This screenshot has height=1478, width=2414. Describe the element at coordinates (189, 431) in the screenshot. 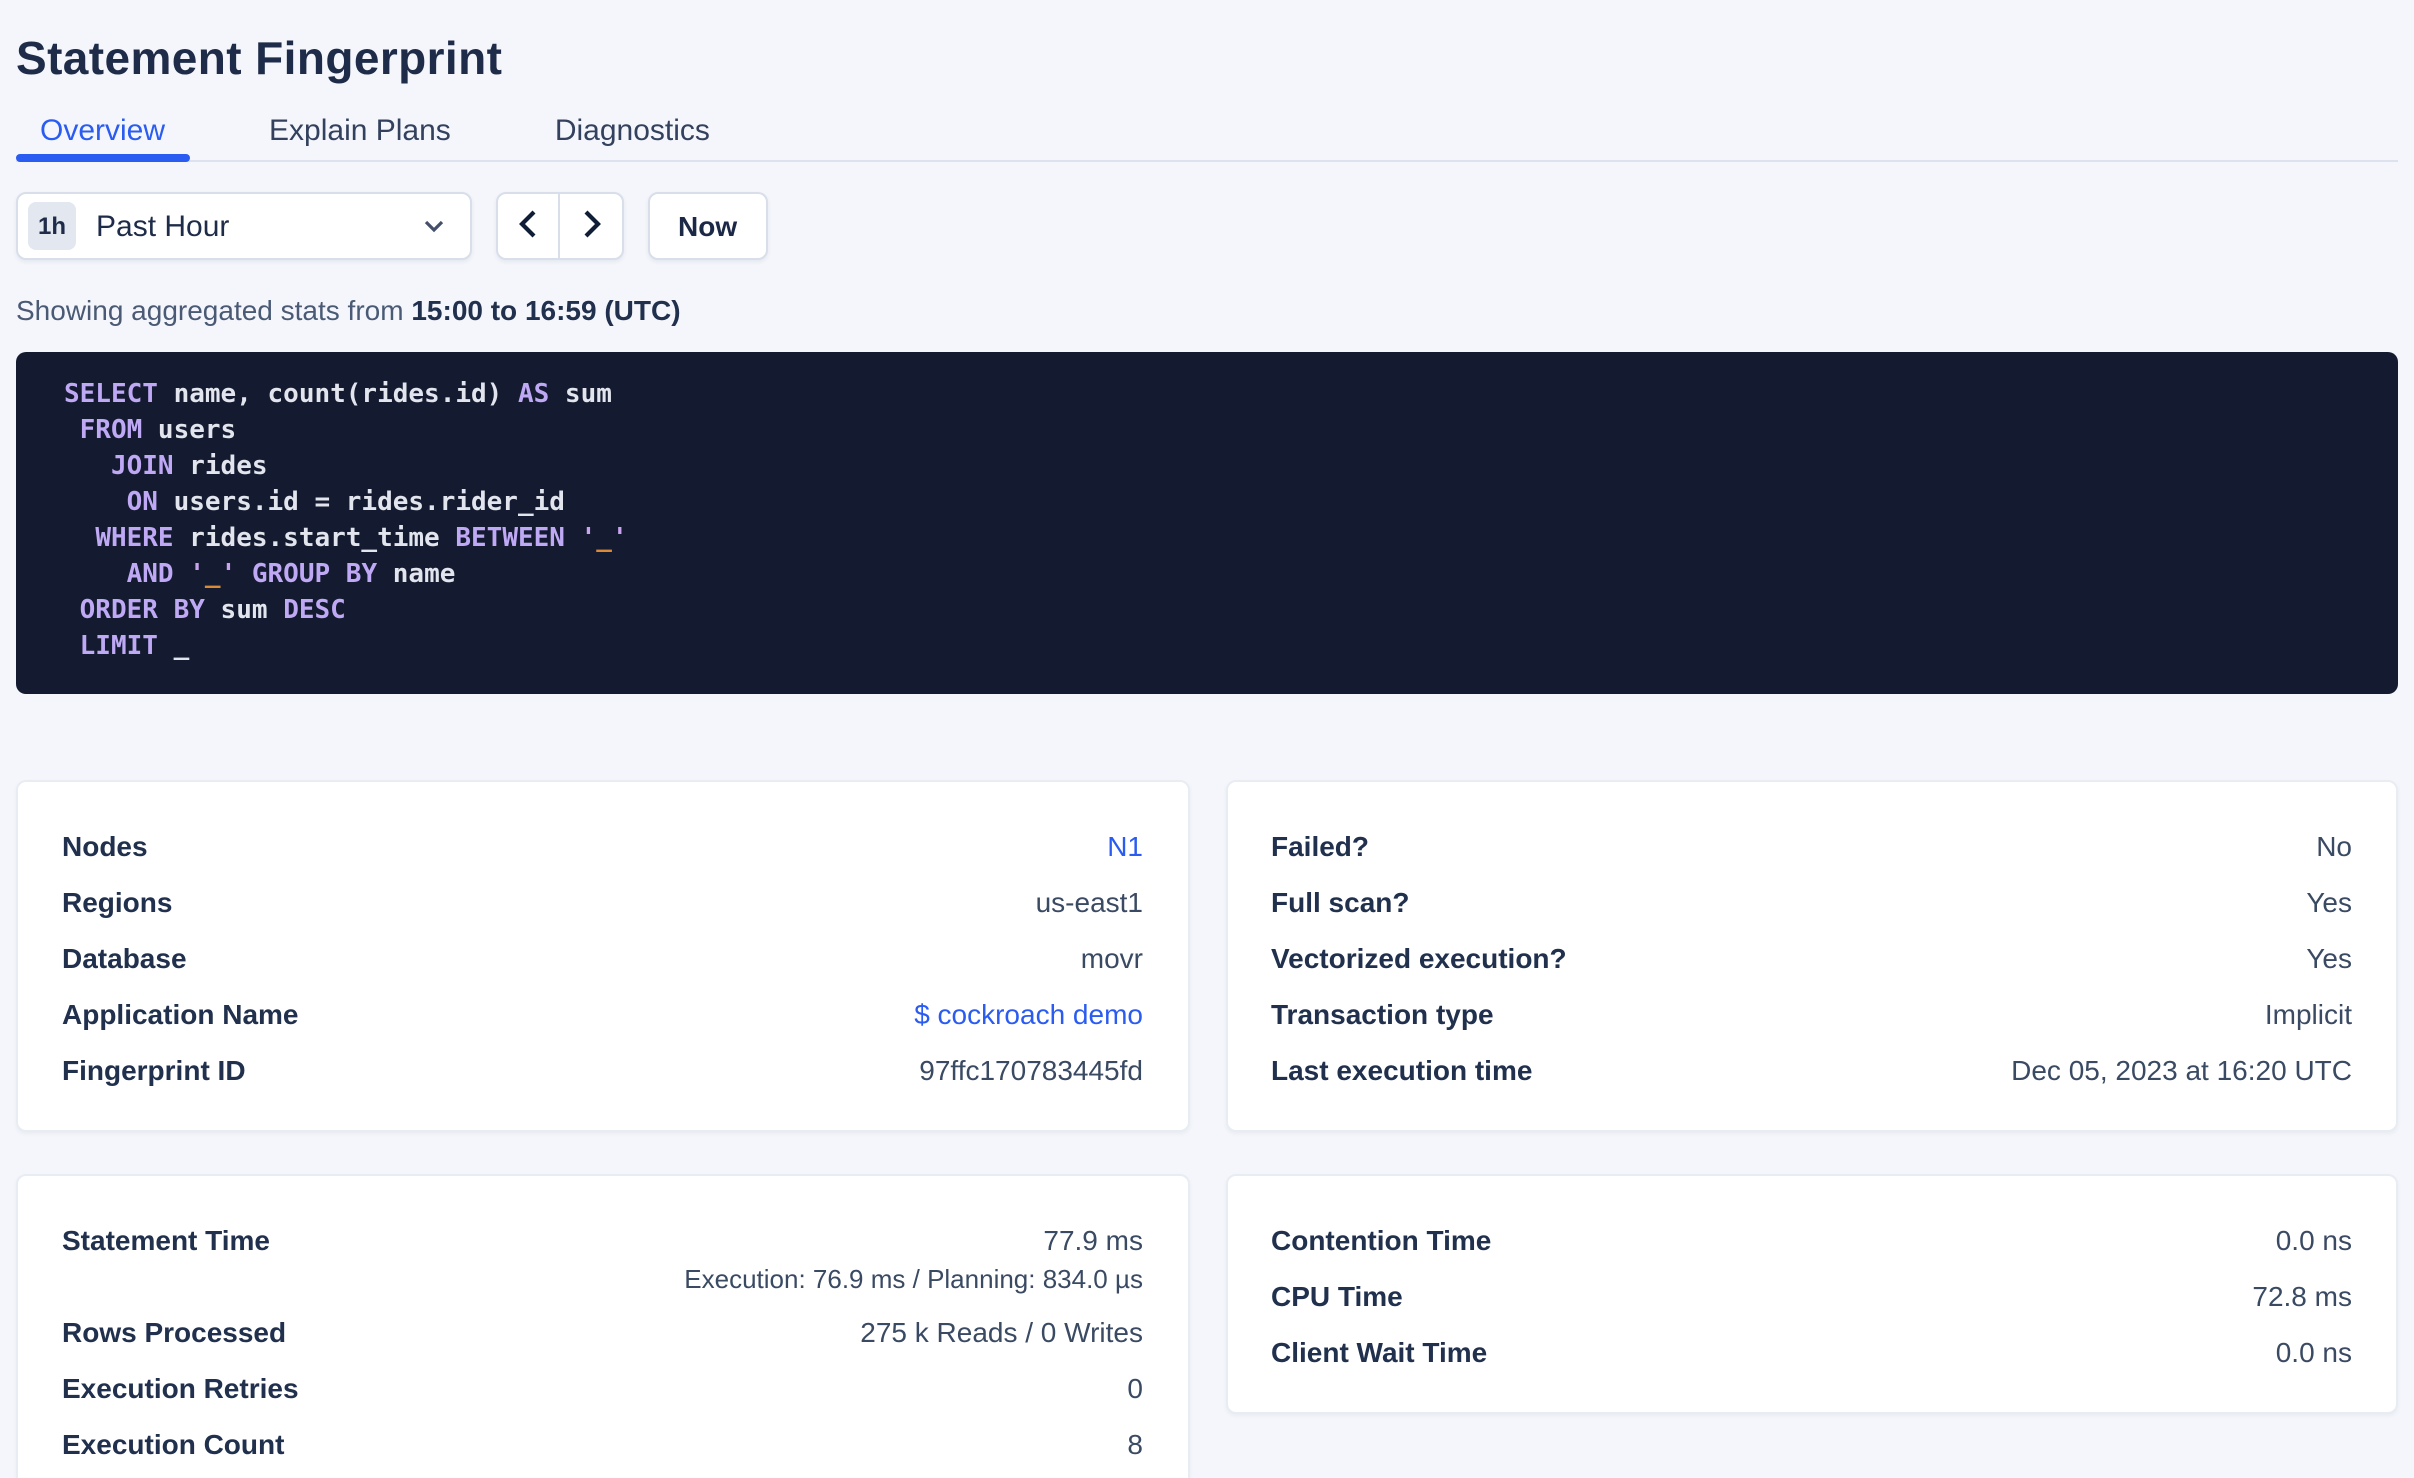

I see `sql-token-pl: users` at that location.